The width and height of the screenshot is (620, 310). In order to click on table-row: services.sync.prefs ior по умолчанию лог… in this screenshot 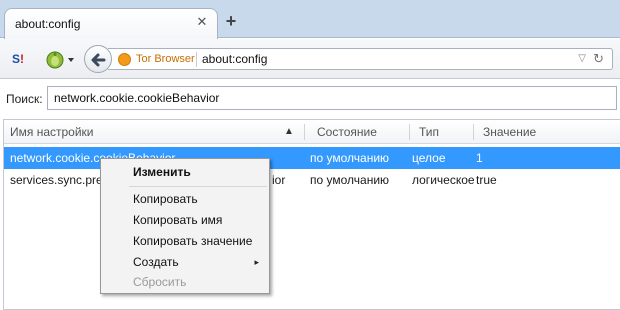, I will do `click(312, 180)`.